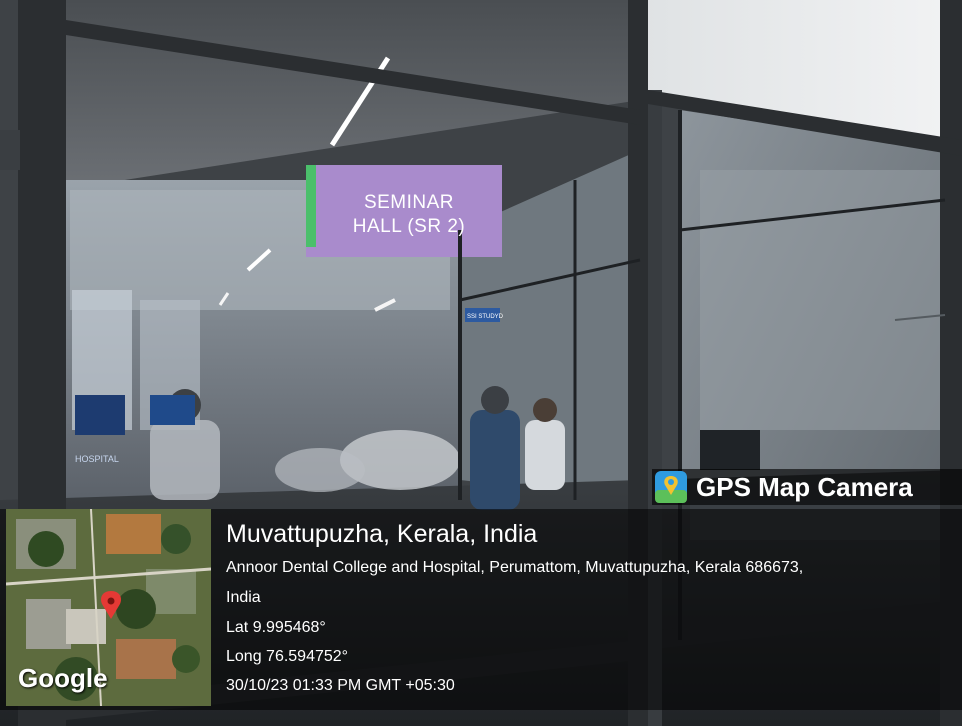 Image resolution: width=962 pixels, height=726 pixels. What do you see at coordinates (804, 486) in the screenshot?
I see `gps-app-title: GPS Map Camera` at bounding box center [804, 486].